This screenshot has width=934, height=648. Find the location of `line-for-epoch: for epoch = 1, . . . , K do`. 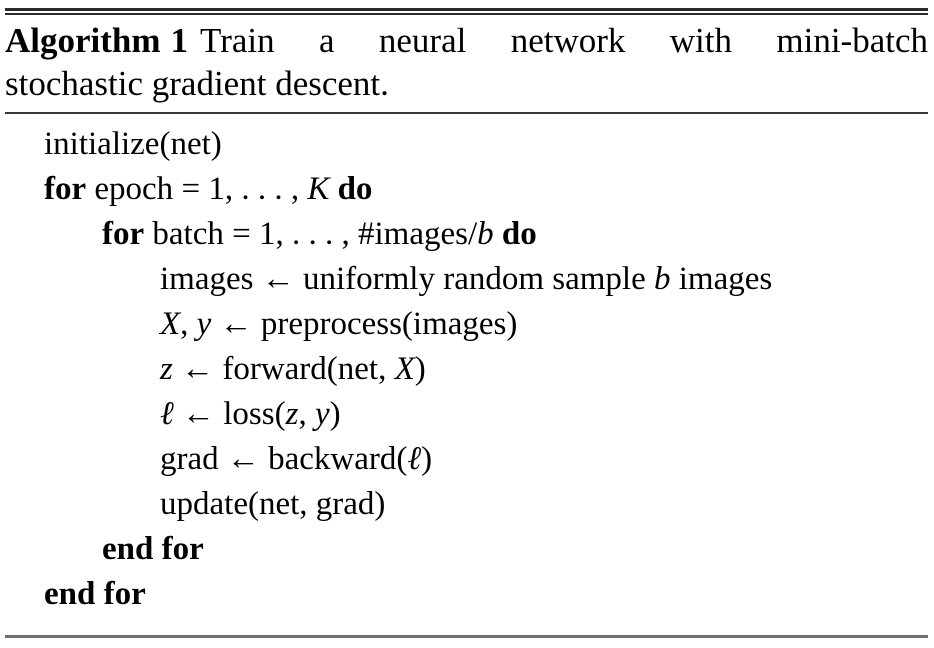

line-for-epoch: for epoch = 1, . . . , K do is located at coordinates (208, 189).